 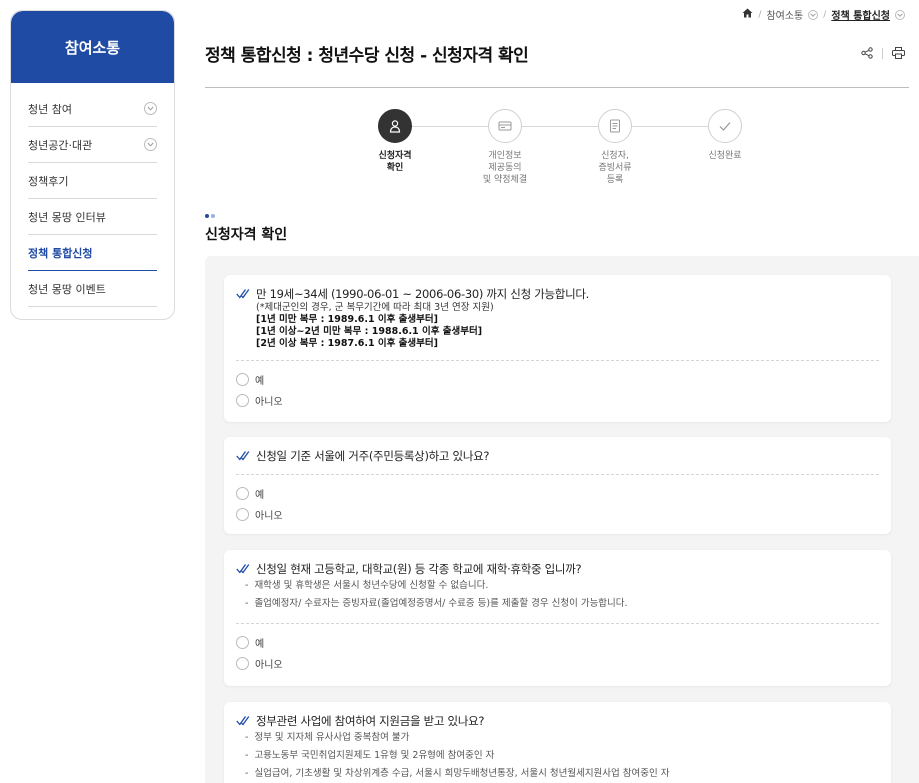 I want to click on step-complete: 신청완료, so click(x=725, y=135).